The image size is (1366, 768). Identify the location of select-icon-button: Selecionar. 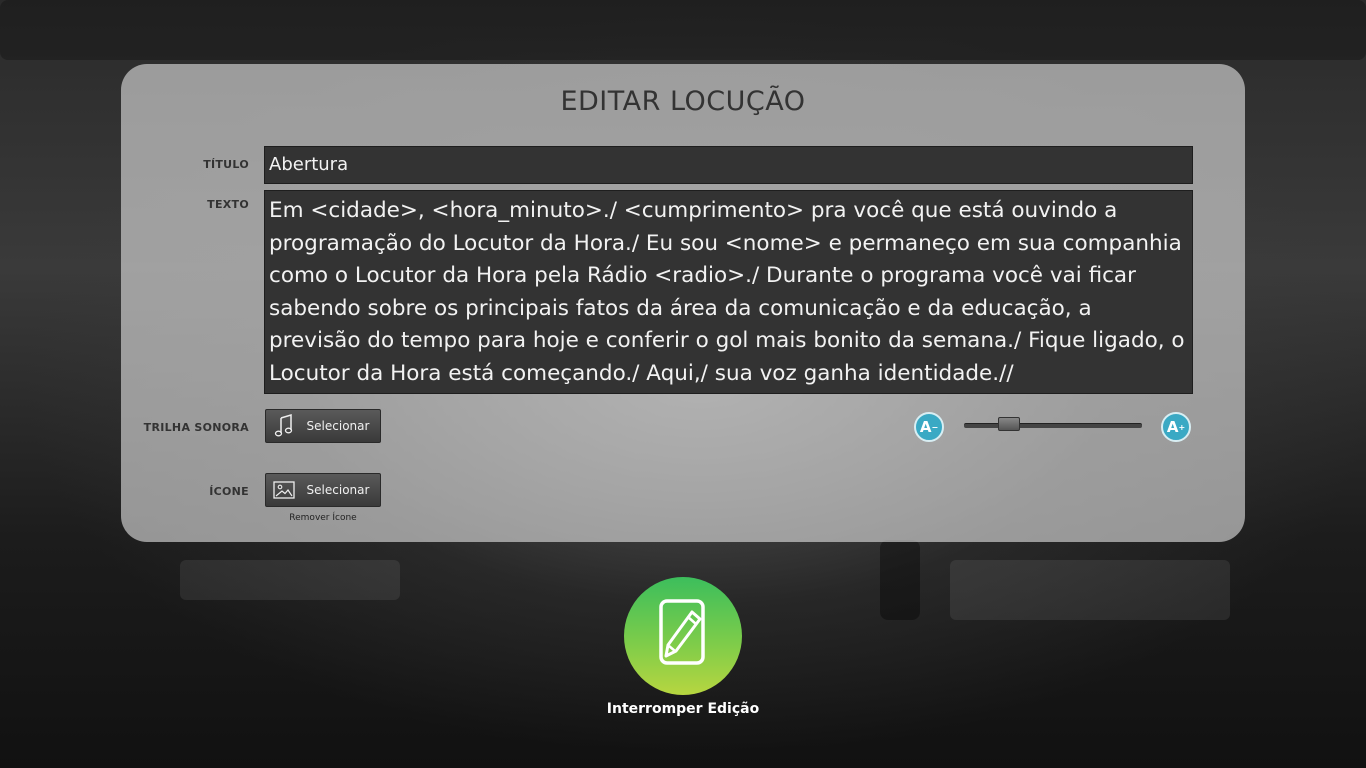
(323, 490).